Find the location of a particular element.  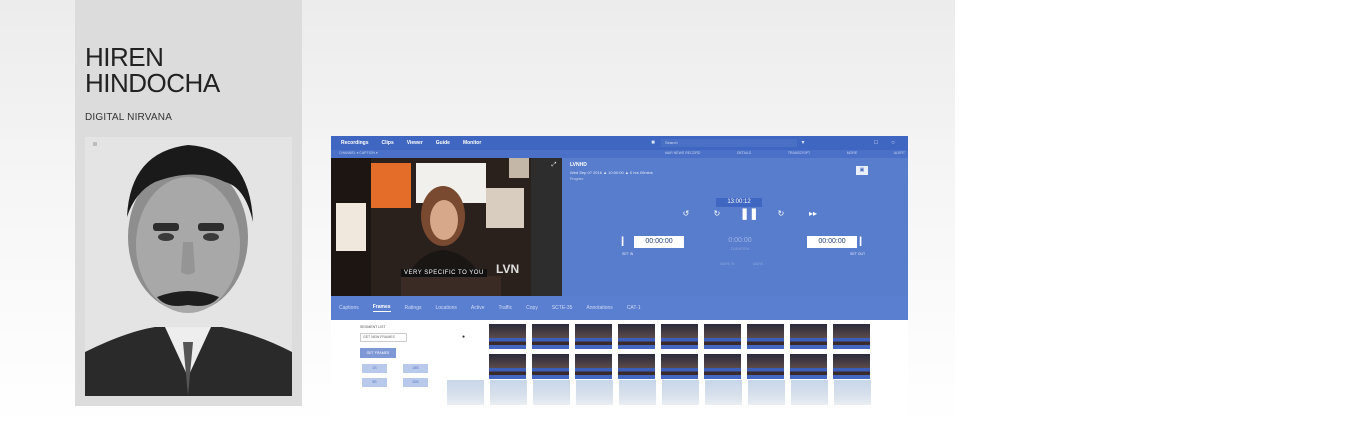

get-frames-button: GET FRAMES is located at coordinates (378, 353).